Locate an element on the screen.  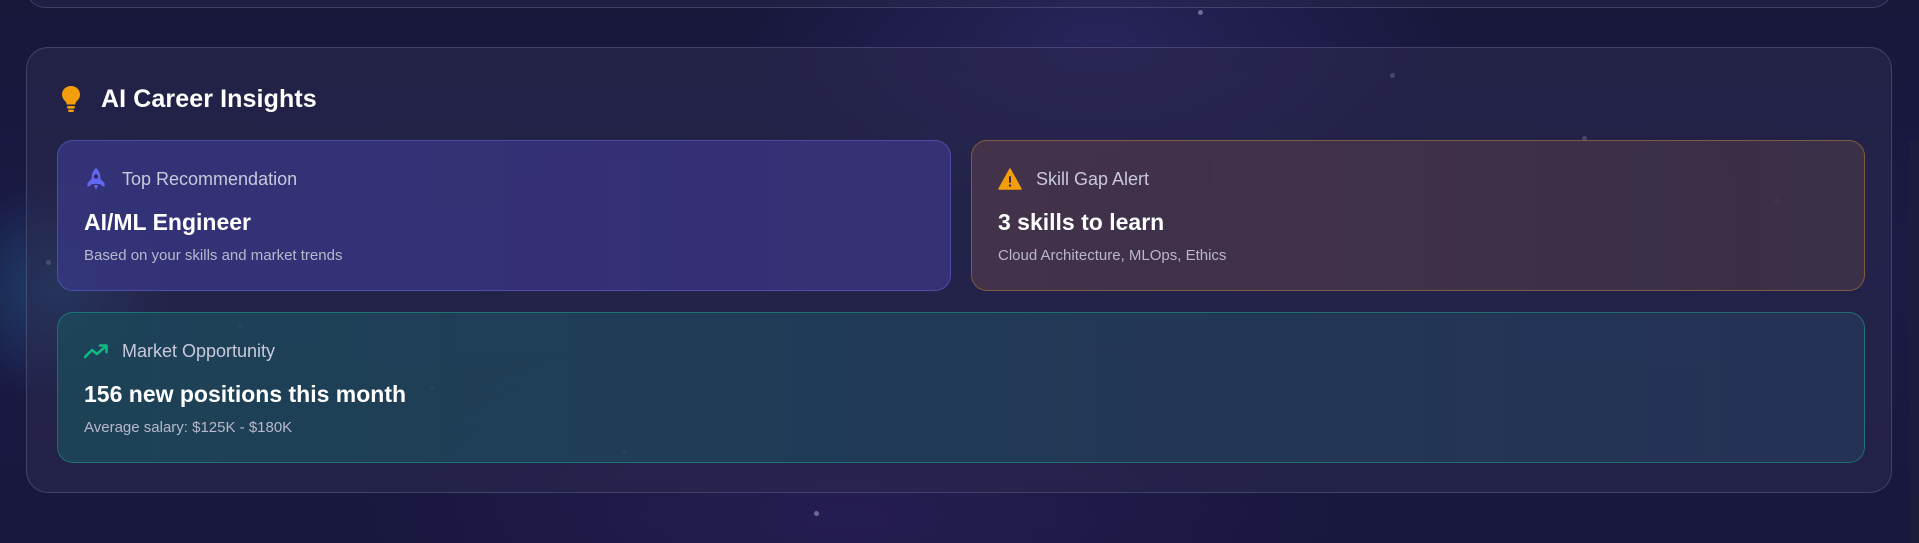
recommended-role: AI/ML Engineer is located at coordinates (167, 222).